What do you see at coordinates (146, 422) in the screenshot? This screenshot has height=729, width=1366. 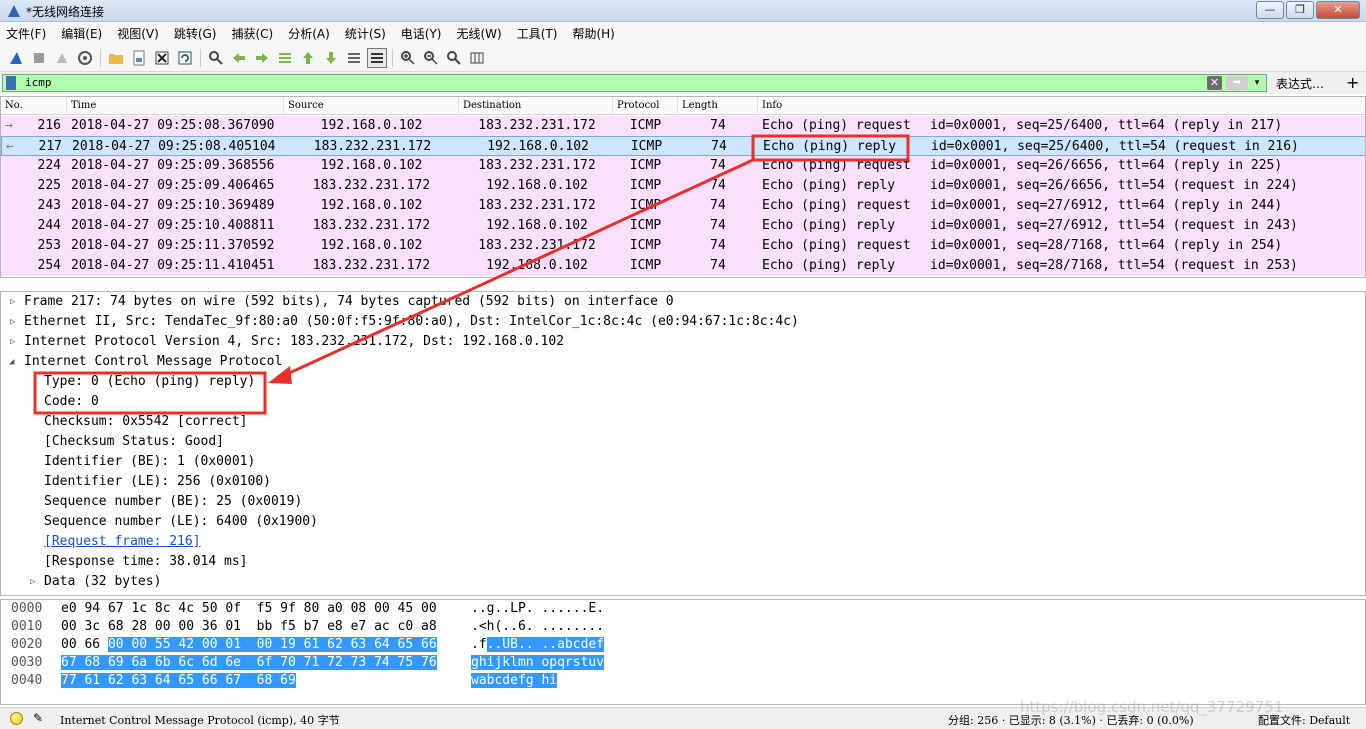 I see `icmp-field-checksum: Checksum: 0x5542 [correct]` at bounding box center [146, 422].